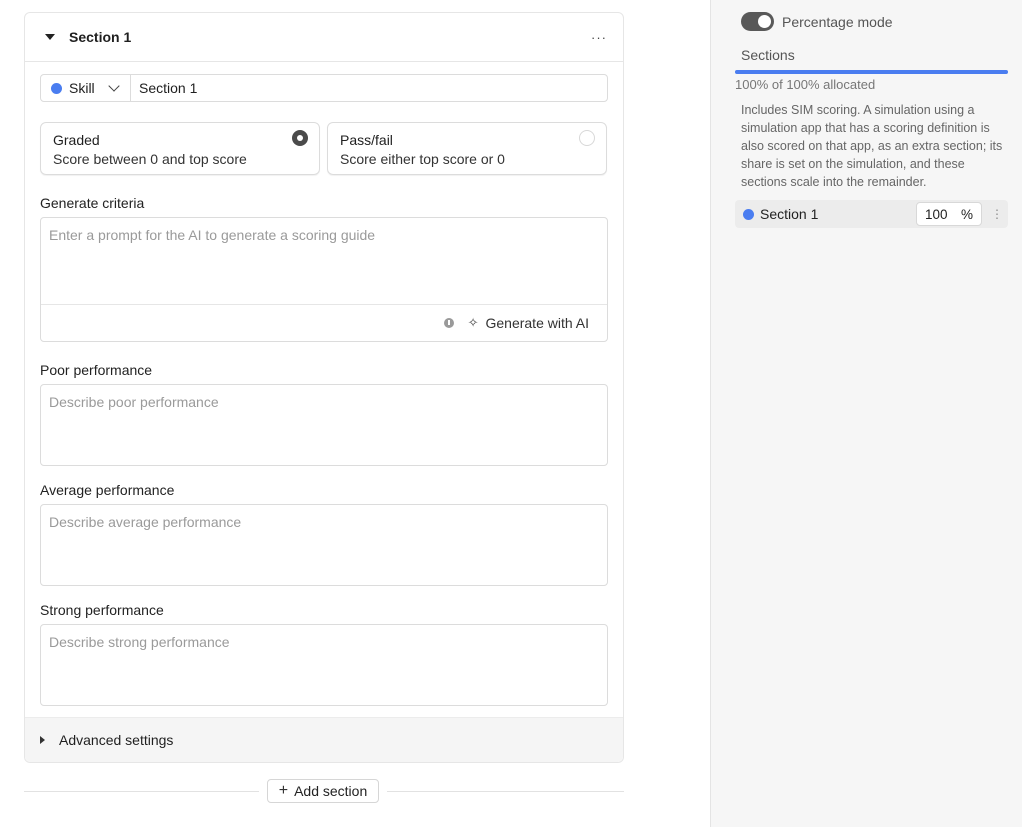 Image resolution: width=1022 pixels, height=827 pixels. Describe the element at coordinates (422, 159) in the screenshot. I see `pass-fail-subtitle: Score either top score or 0` at that location.